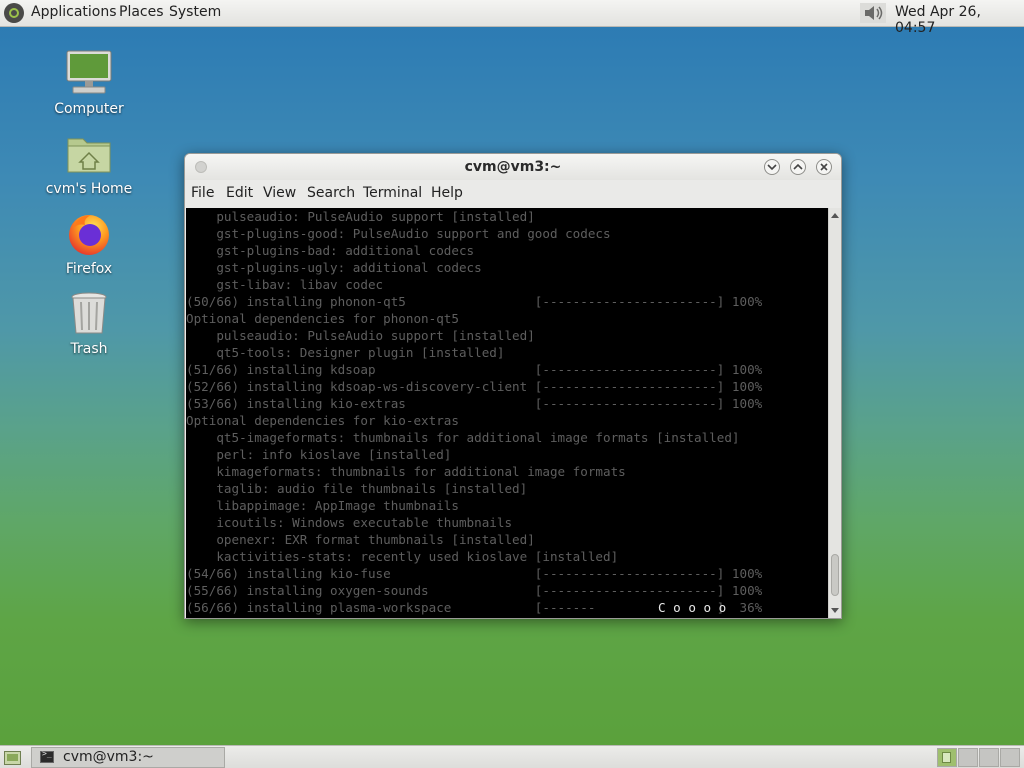 This screenshot has width=1024, height=768. Describe the element at coordinates (959, 20) in the screenshot. I see `clock: Wed Apr 26, 04:57` at that location.